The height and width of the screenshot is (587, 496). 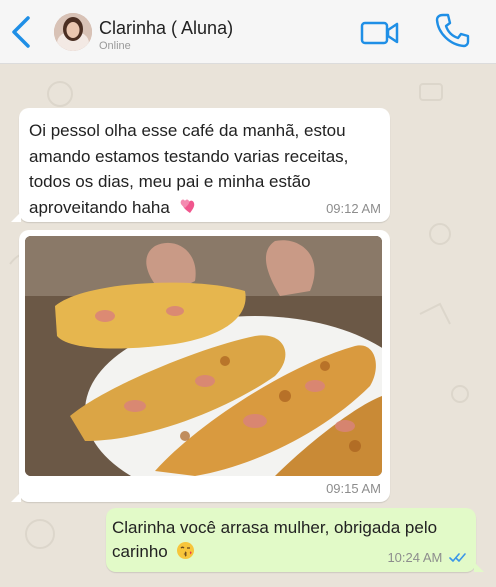 What do you see at coordinates (188, 208) in the screenshot?
I see `two-hearts-emoji-icon` at bounding box center [188, 208].